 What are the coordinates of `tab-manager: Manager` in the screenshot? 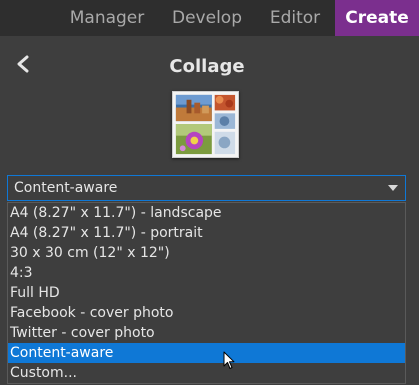 It's located at (107, 18).